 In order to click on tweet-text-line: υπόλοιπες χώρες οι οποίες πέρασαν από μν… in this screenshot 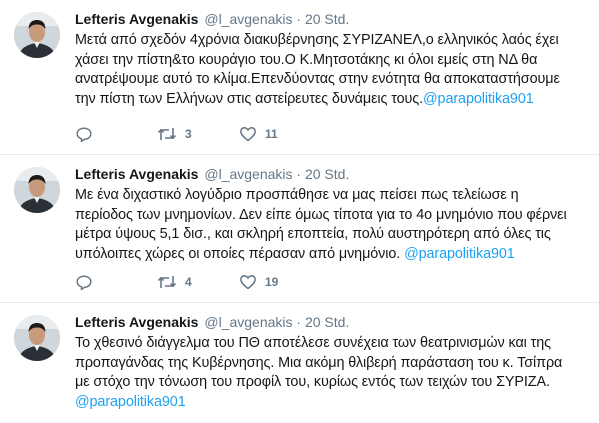, I will do `click(331, 255)`.